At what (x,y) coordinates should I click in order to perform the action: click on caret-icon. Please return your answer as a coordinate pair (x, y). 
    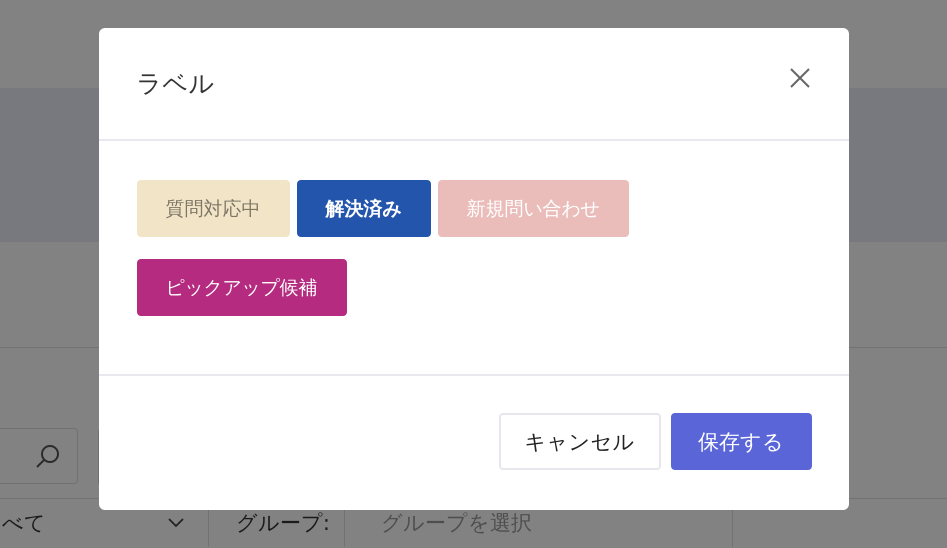
    Looking at the image, I should click on (176, 523).